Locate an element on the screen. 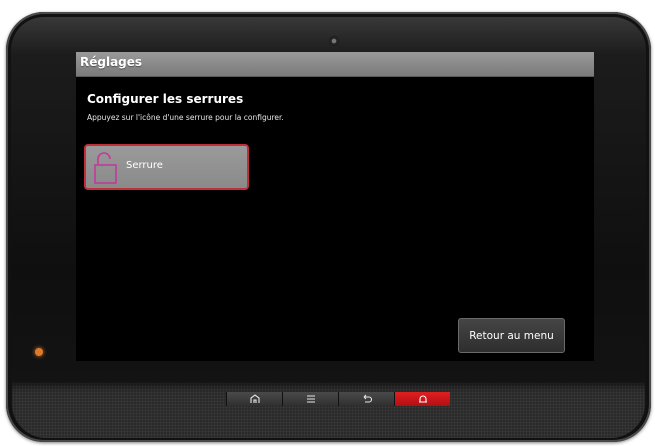  nav-alarm-button is located at coordinates (422, 399).